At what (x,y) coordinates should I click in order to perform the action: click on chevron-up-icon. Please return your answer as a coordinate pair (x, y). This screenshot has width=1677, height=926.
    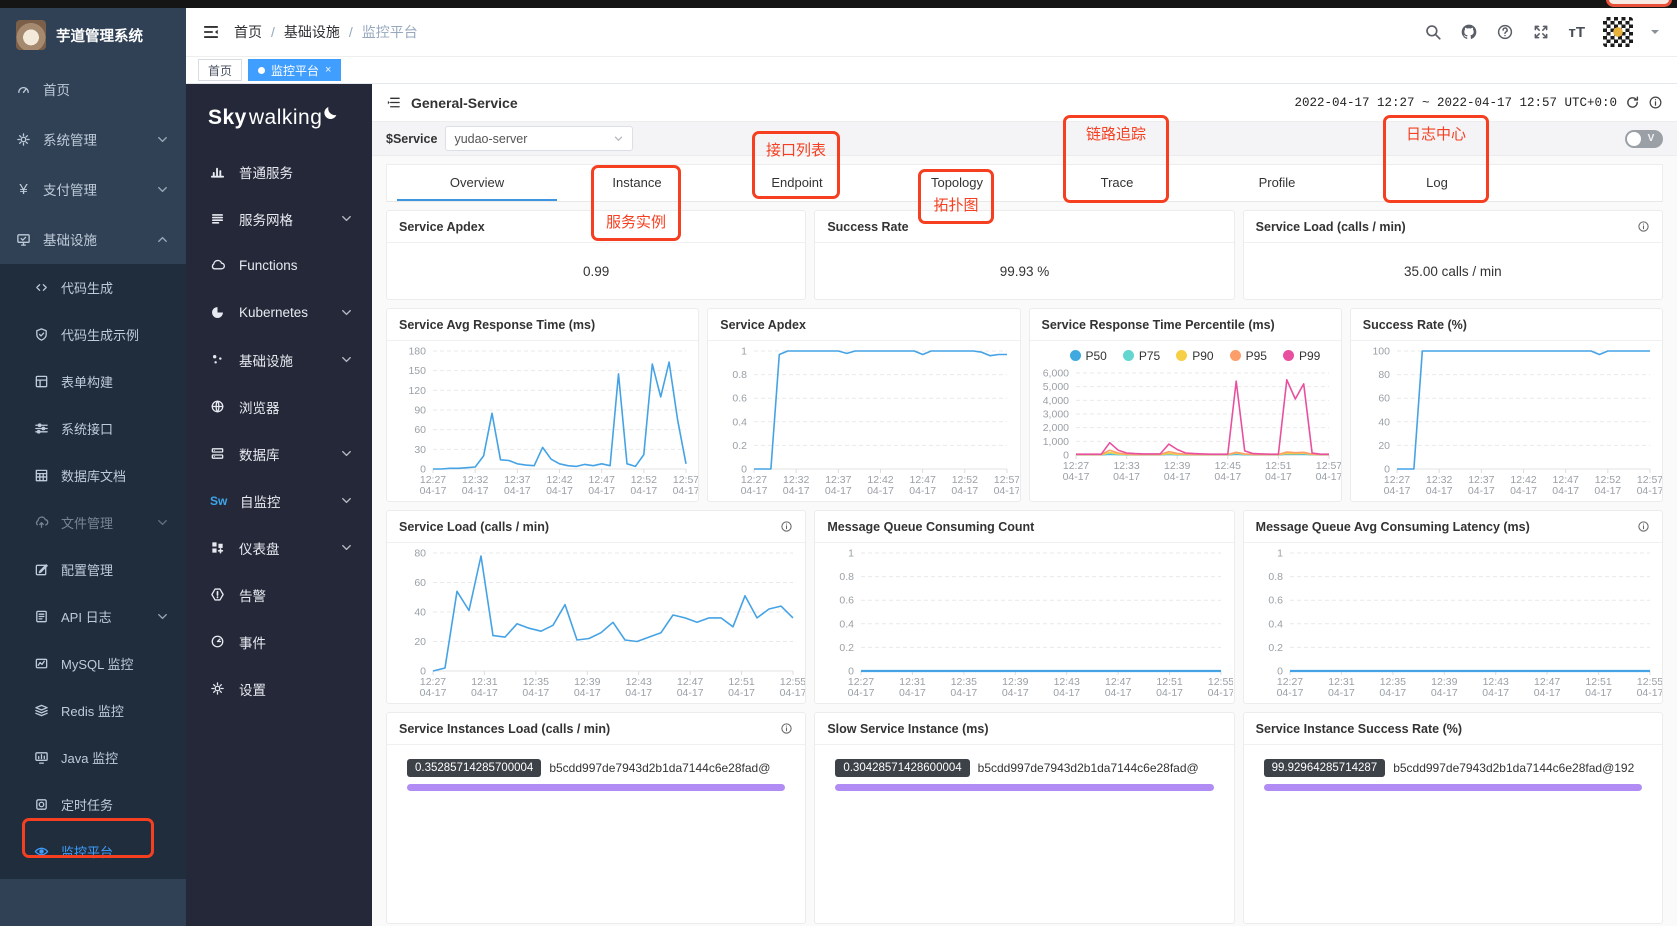
    Looking at the image, I should click on (162, 239).